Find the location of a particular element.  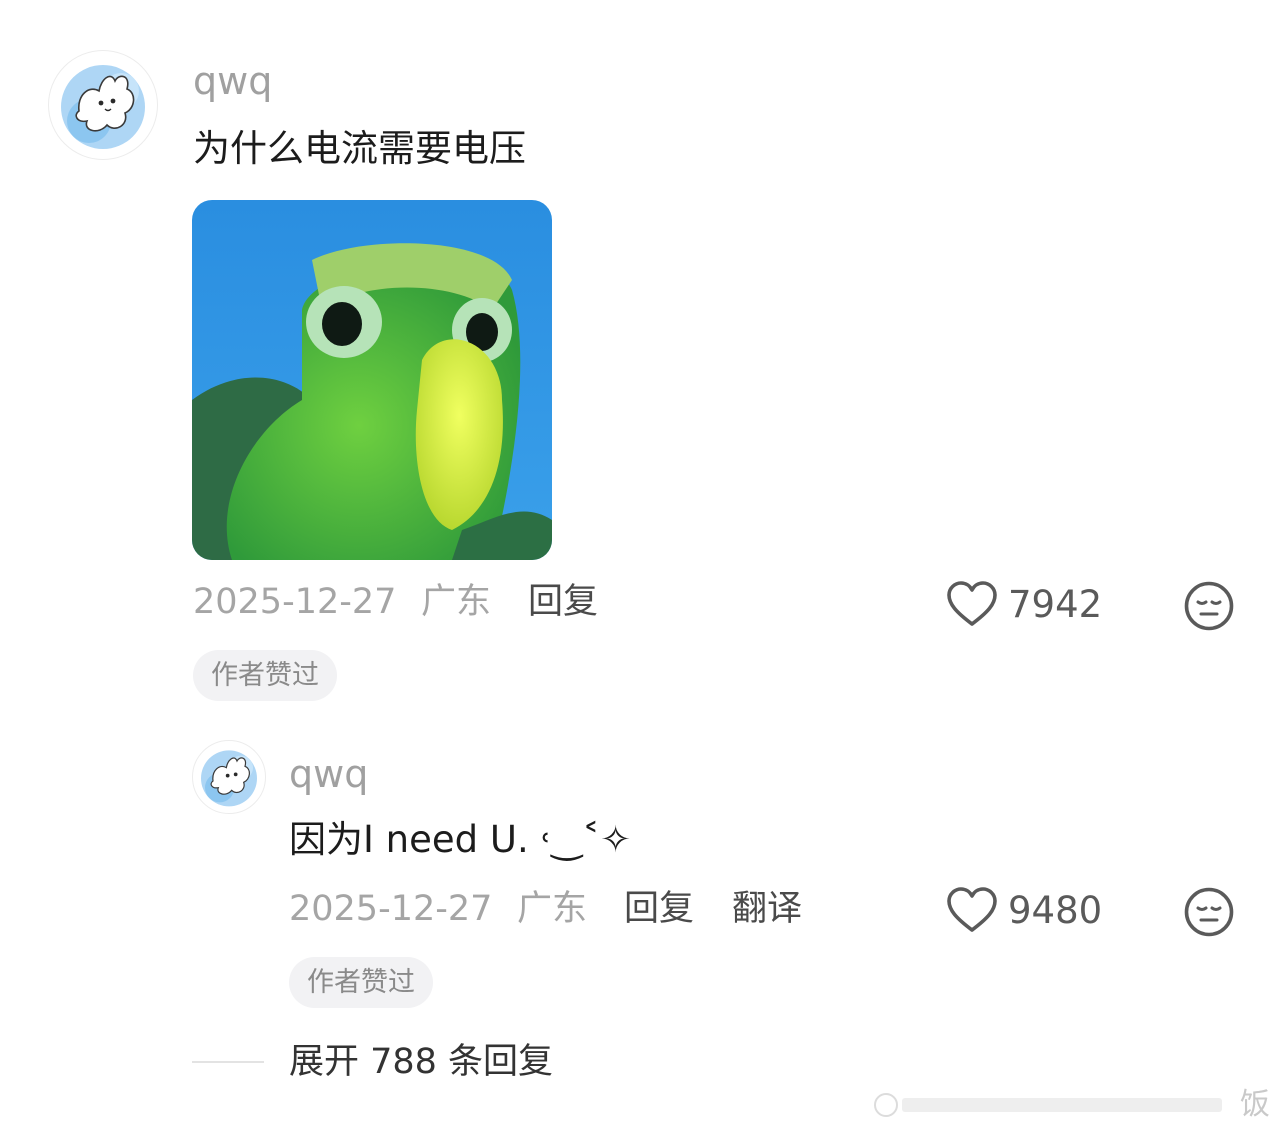

author-liked-badge: 作者赞过 is located at coordinates (265, 675).